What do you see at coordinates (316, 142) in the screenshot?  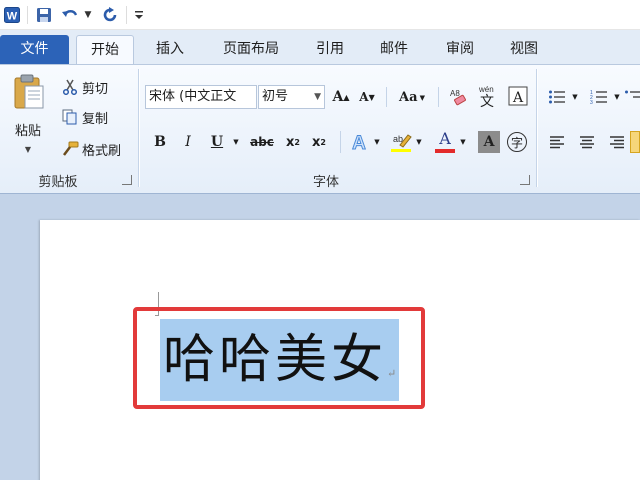 I see `superscript-label: x` at bounding box center [316, 142].